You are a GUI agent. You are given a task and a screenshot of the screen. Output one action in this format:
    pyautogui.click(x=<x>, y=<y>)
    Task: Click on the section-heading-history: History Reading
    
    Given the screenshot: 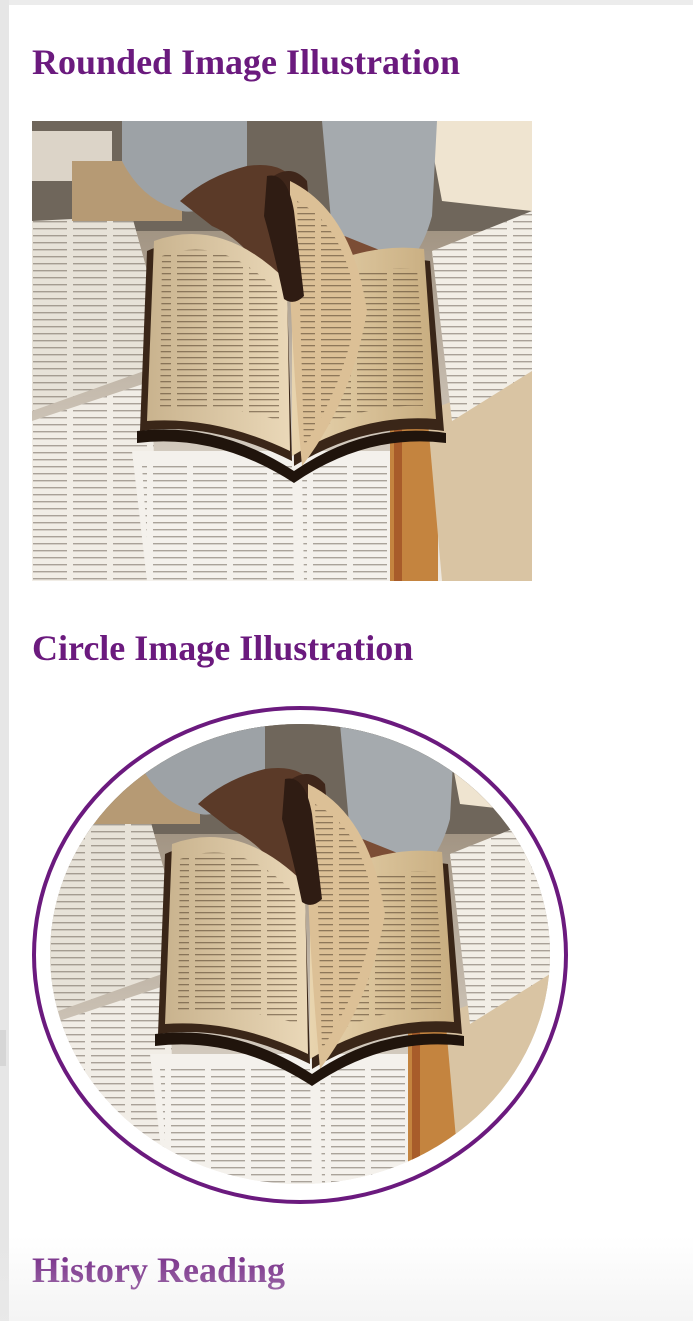 What is the action you would take?
    pyautogui.click(x=159, y=1270)
    